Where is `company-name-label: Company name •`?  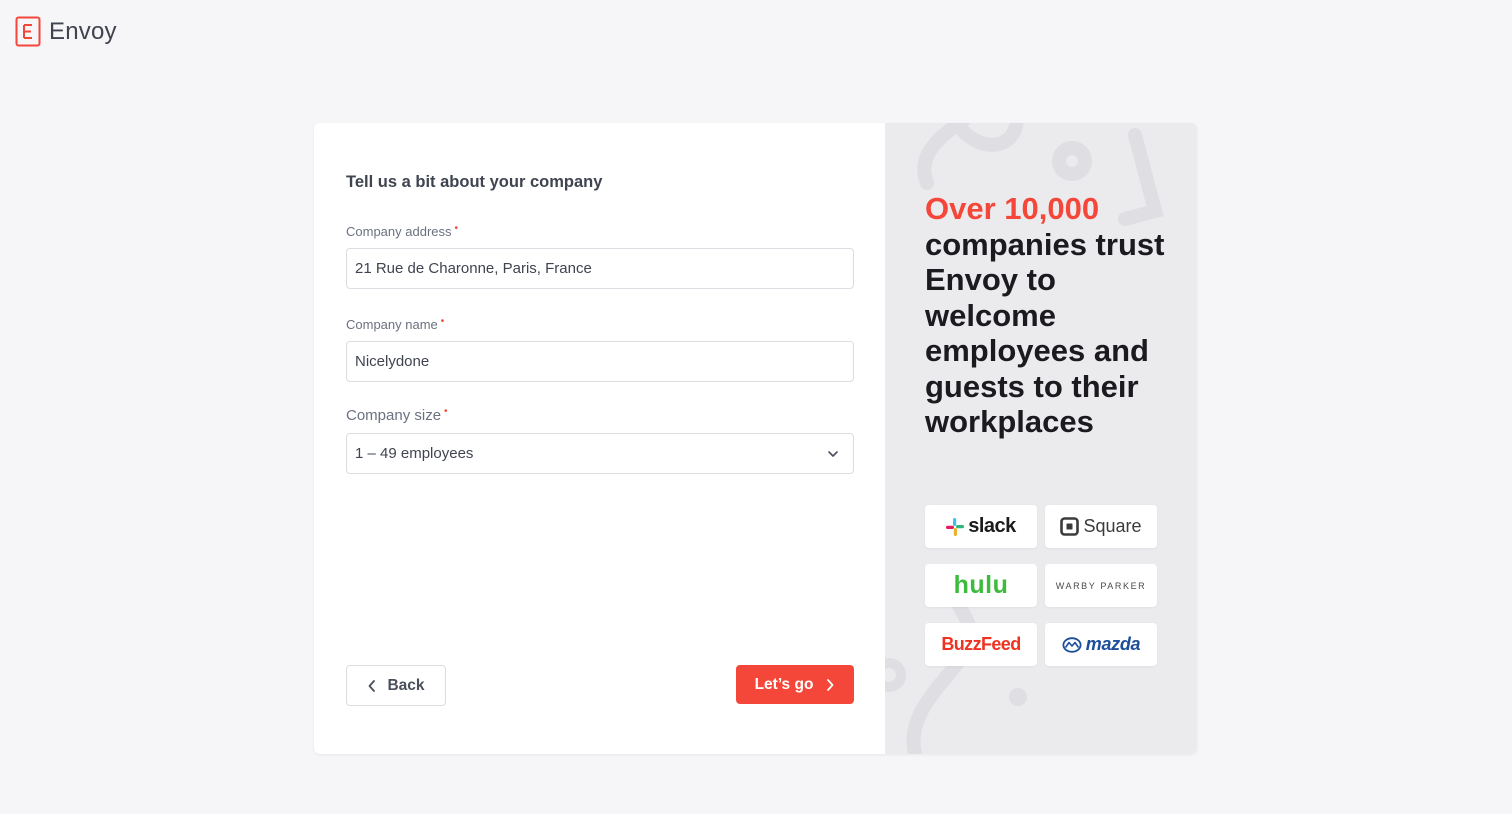 company-name-label: Company name • is located at coordinates (395, 324).